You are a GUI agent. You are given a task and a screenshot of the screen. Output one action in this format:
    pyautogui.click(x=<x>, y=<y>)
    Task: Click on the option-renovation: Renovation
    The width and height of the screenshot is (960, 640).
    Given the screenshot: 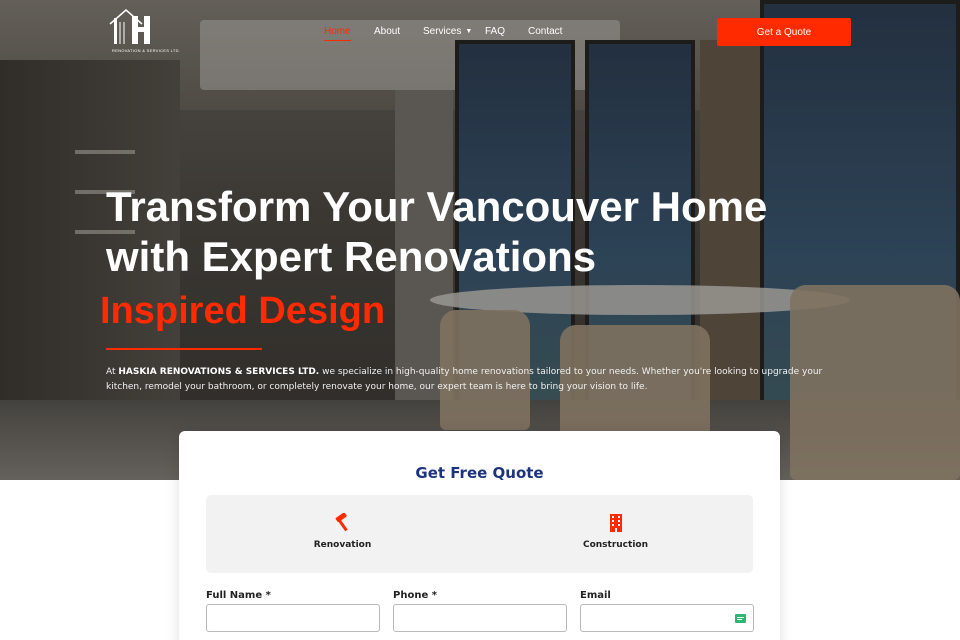 What is the action you would take?
    pyautogui.click(x=342, y=534)
    